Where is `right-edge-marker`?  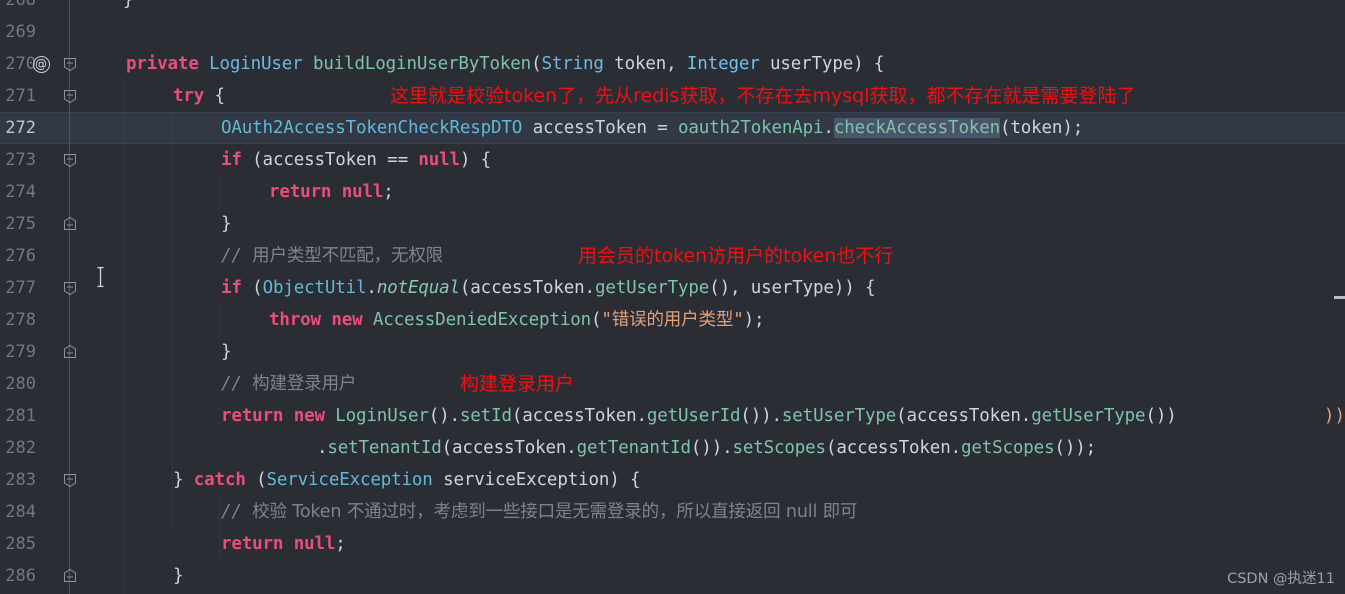 right-edge-marker is located at coordinates (1339, 297).